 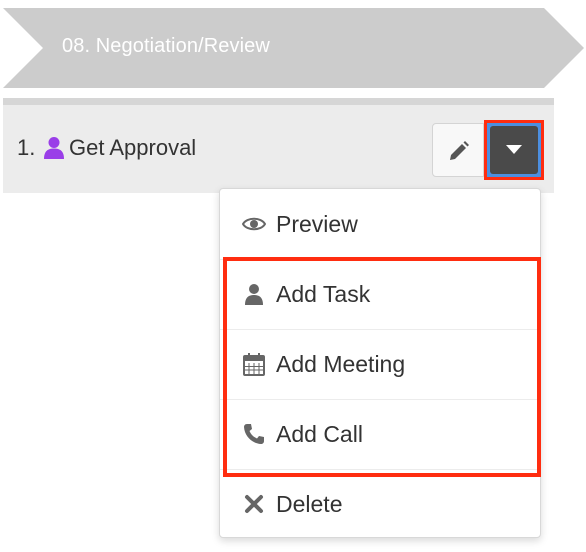 I want to click on menu-item-delete: Delete, so click(x=380, y=504).